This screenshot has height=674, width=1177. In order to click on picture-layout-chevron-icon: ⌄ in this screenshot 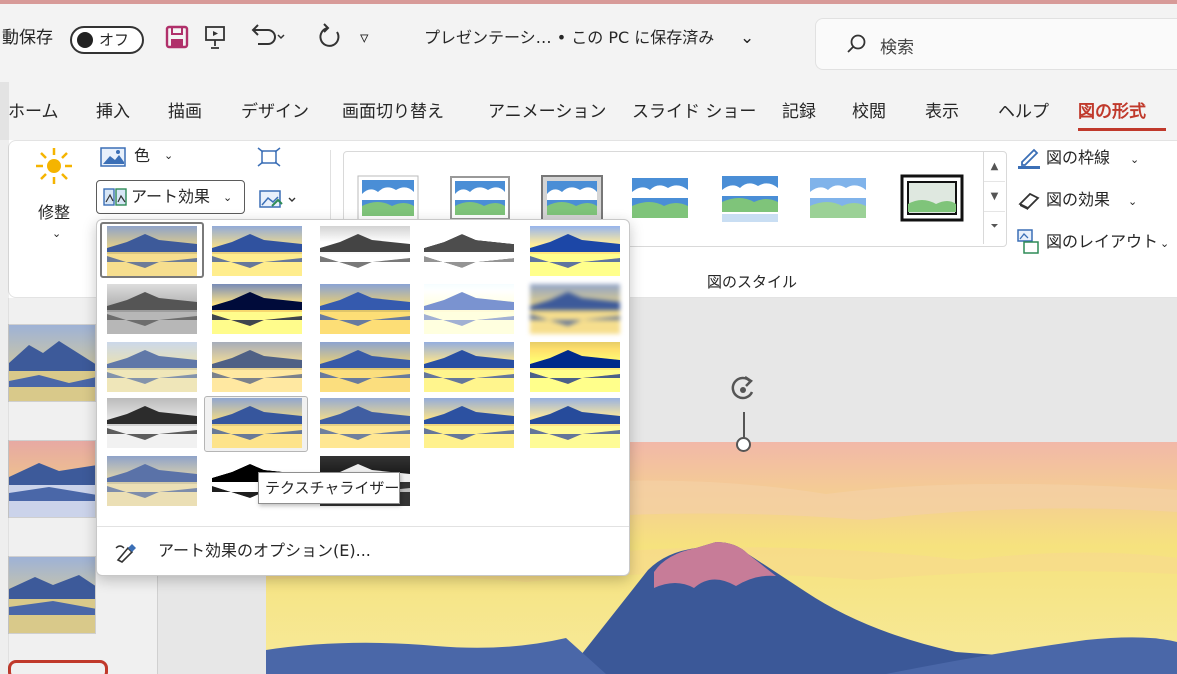, I will do `click(1164, 244)`.